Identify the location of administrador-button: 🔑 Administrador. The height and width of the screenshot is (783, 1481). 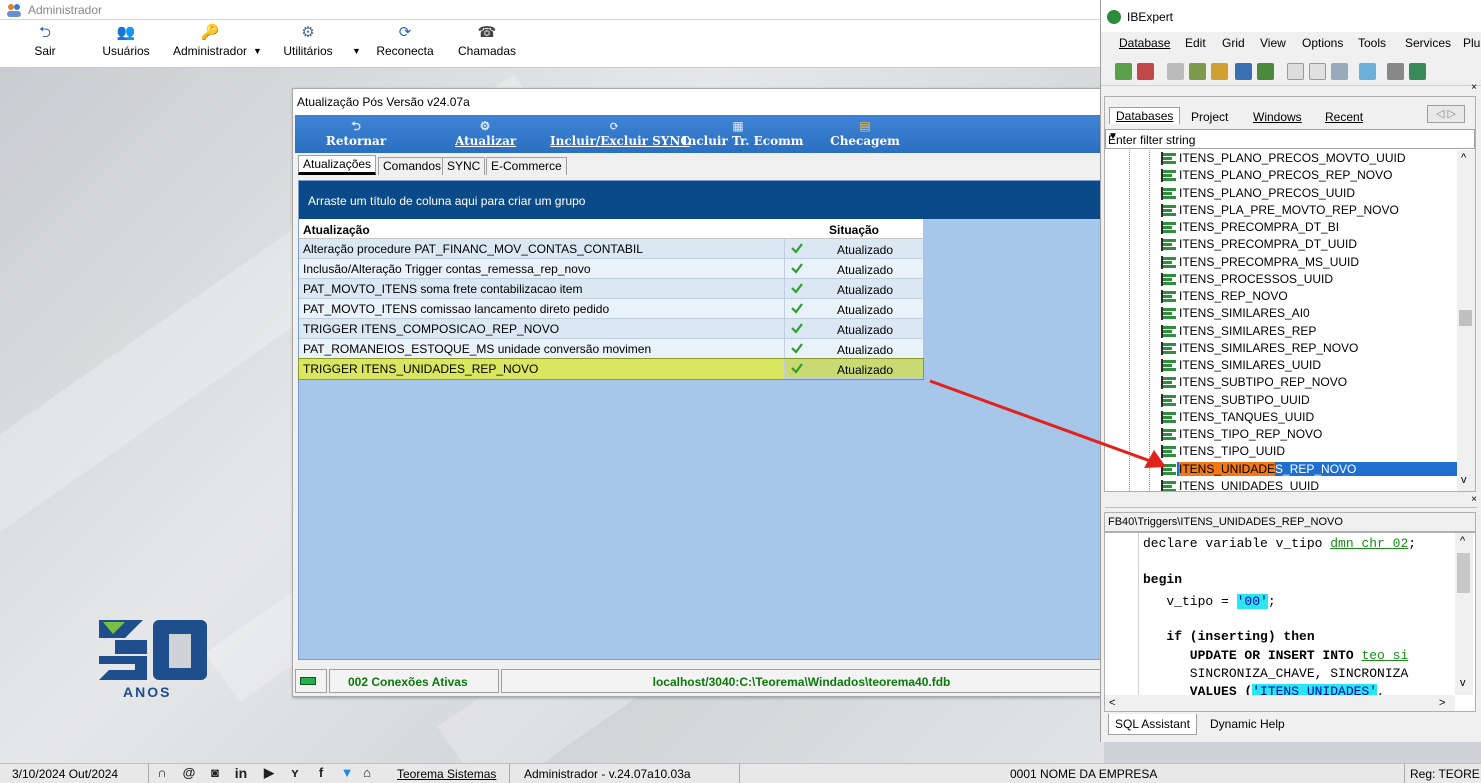
(210, 41).